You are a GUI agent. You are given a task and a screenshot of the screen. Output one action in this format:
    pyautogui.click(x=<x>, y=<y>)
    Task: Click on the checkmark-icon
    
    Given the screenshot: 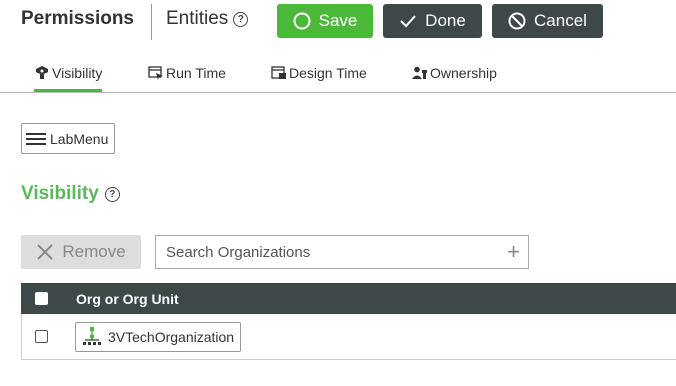 What is the action you would take?
    pyautogui.click(x=408, y=21)
    